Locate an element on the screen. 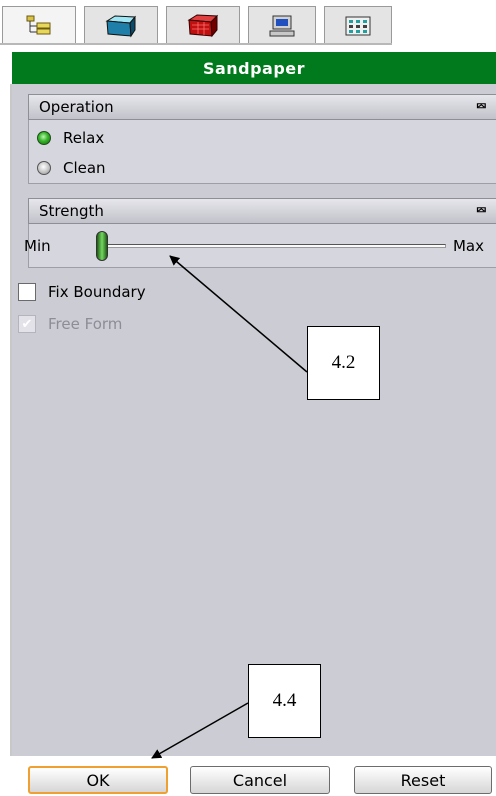 Image resolution: width=496 pixels, height=796 pixels. strength-slider-thumb is located at coordinates (102, 246).